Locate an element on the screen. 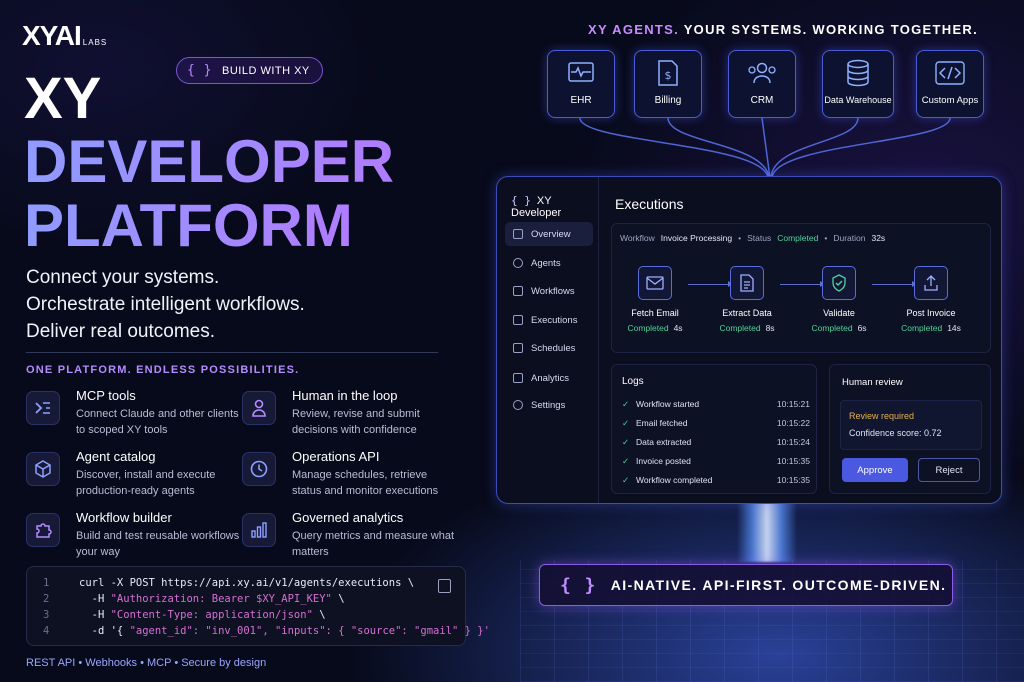  reject-button: Reject is located at coordinates (949, 470).